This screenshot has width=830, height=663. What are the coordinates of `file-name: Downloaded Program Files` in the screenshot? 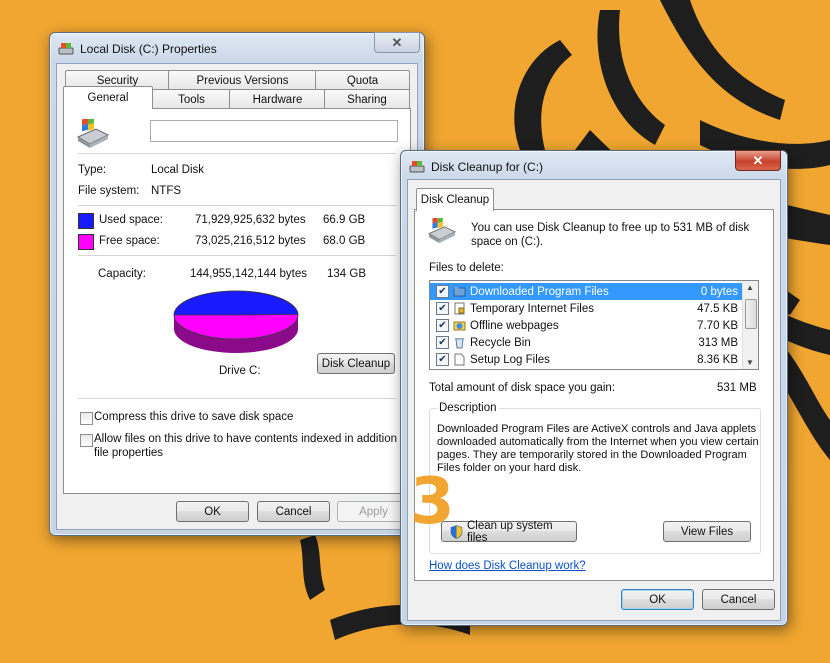 It's located at (539, 291).